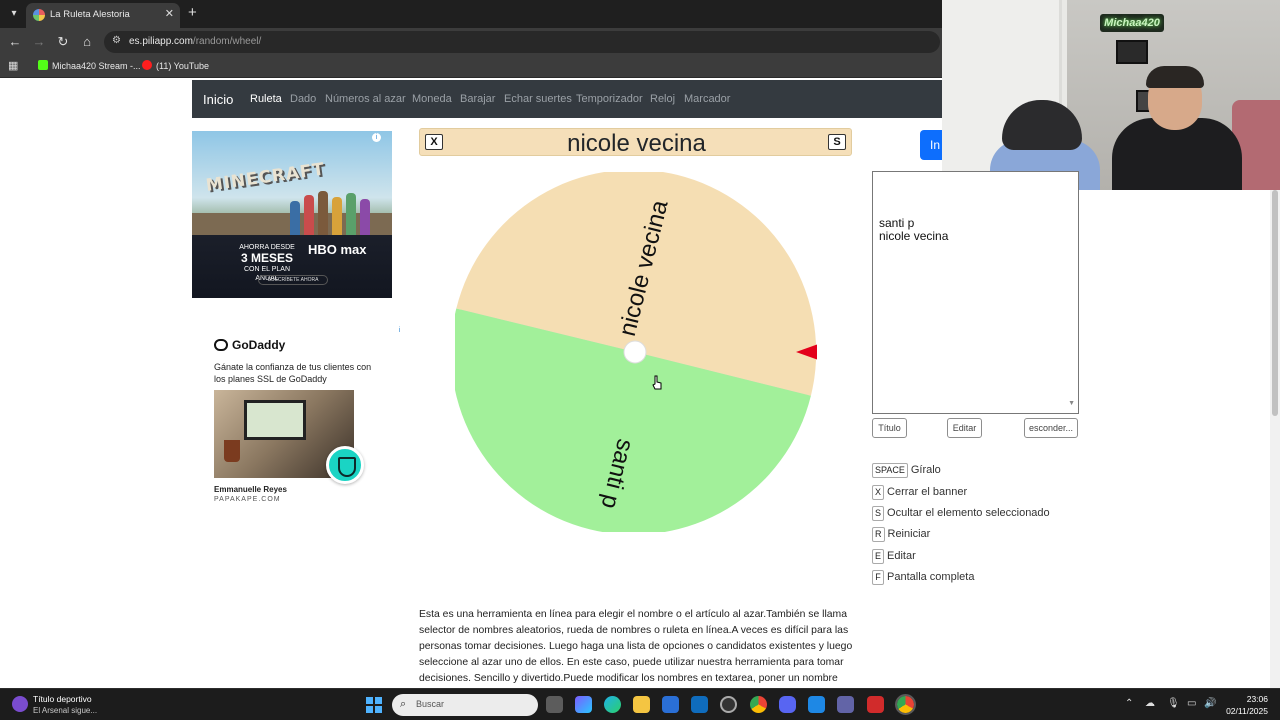 The width and height of the screenshot is (1280, 720). What do you see at coordinates (554, 704) in the screenshot?
I see `task-view-icon` at bounding box center [554, 704].